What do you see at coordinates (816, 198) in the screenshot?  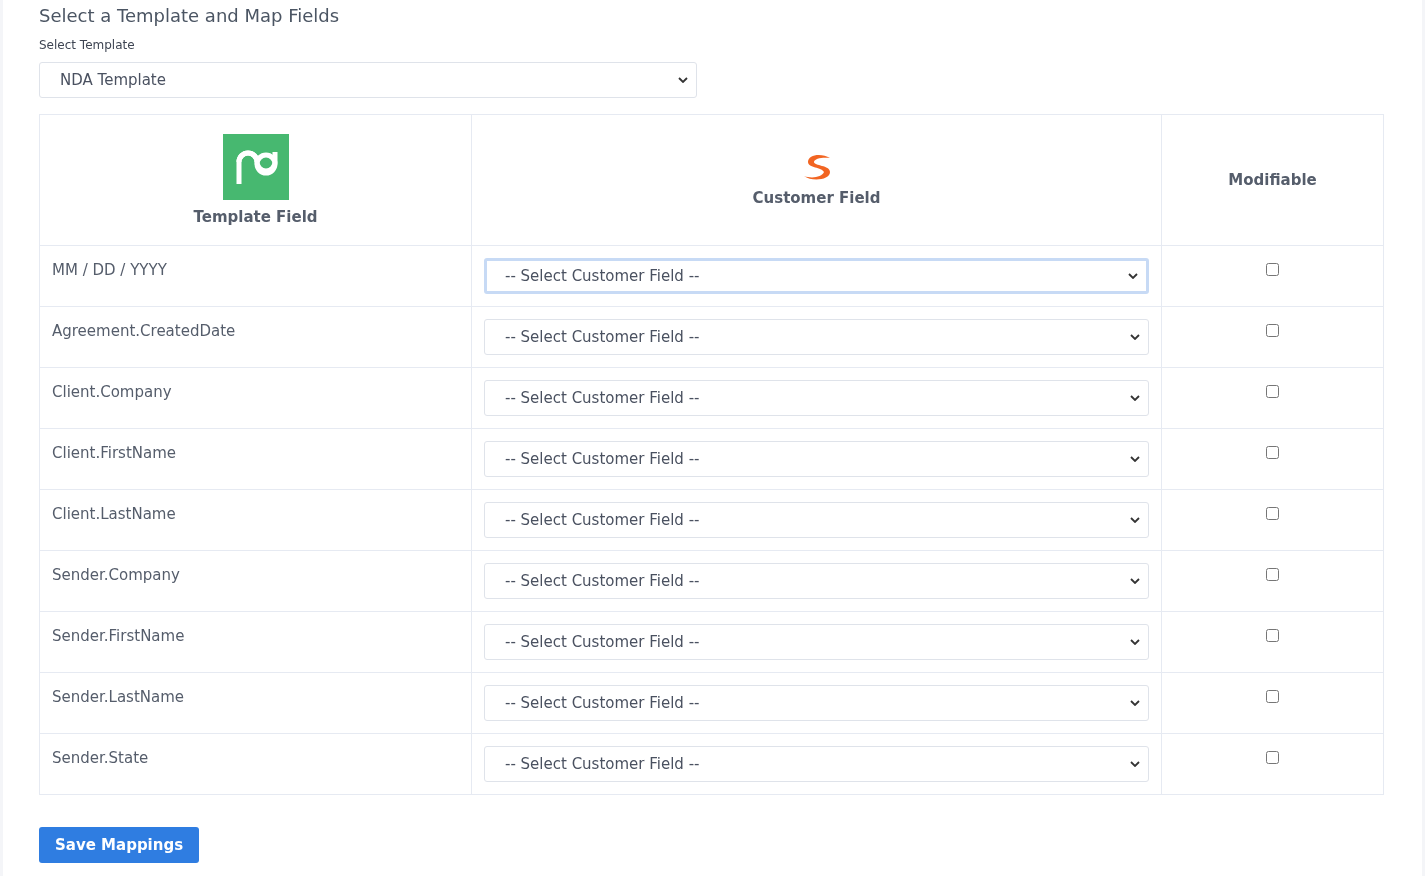 I see `column-header: Customer Field` at bounding box center [816, 198].